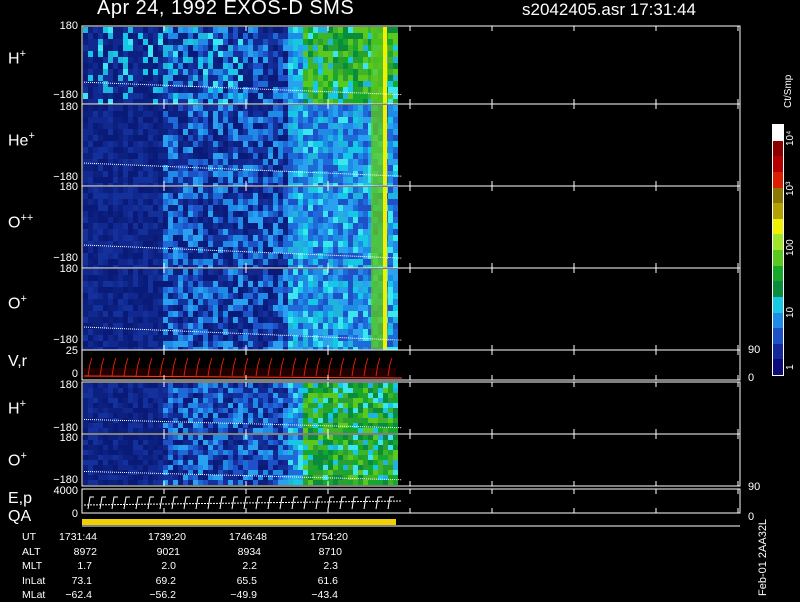 The height and width of the screenshot is (602, 800). Describe the element at coordinates (385, 145) in the screenshot. I see `intensity-peak` at that location.